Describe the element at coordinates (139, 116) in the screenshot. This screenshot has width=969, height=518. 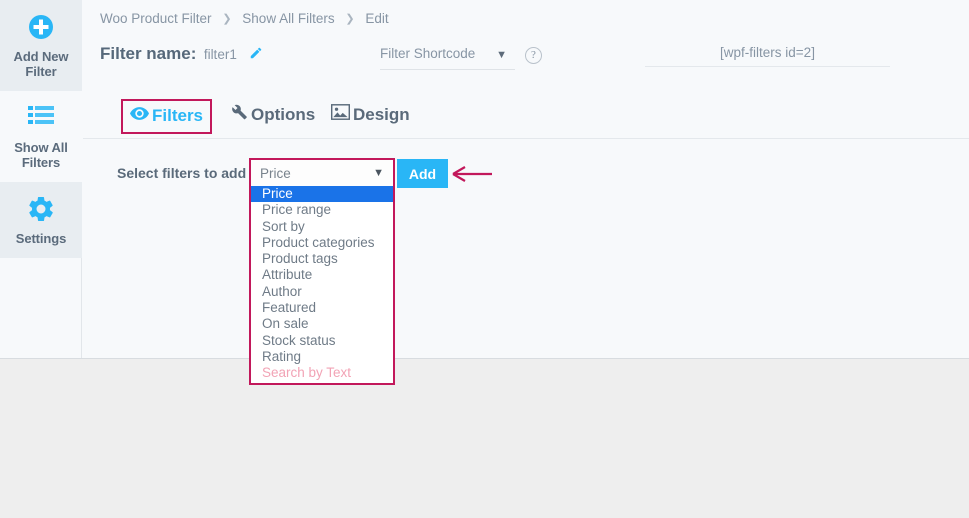
I see `eye-icon` at that location.